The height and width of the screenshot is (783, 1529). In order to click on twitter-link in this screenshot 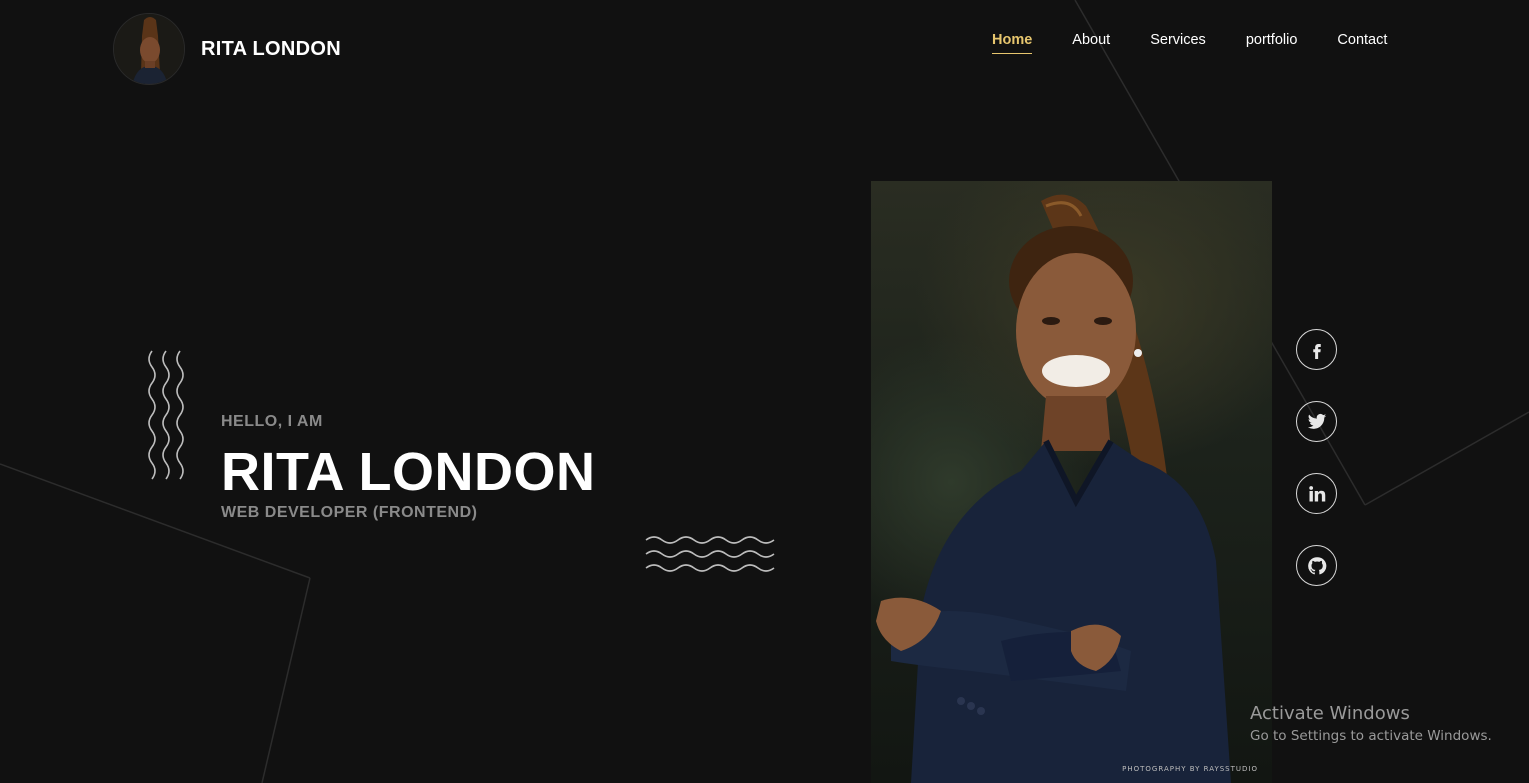, I will do `click(1316, 421)`.